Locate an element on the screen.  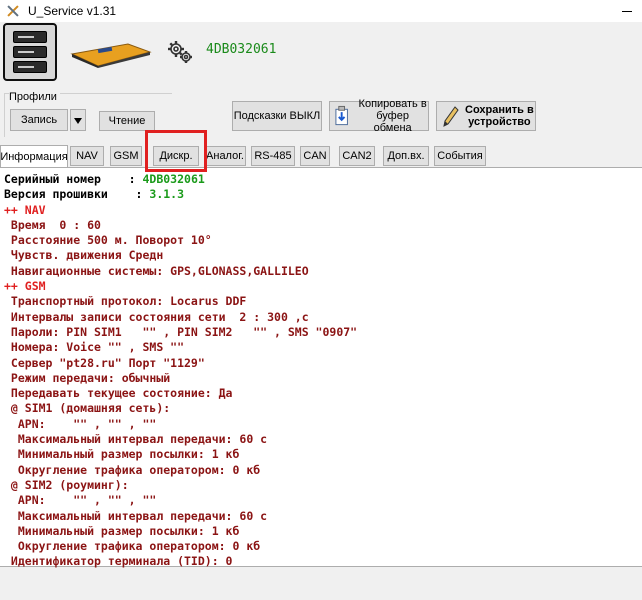
copy-to-clipboard-button: Копировать в буфер обмена is located at coordinates (379, 116).